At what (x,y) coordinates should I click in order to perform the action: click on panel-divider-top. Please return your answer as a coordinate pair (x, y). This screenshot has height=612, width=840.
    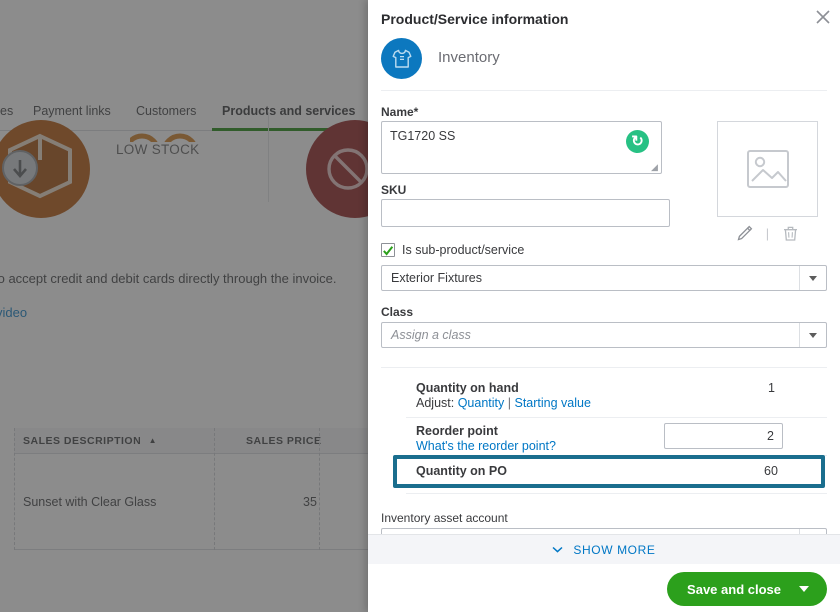
    Looking at the image, I should click on (604, 90).